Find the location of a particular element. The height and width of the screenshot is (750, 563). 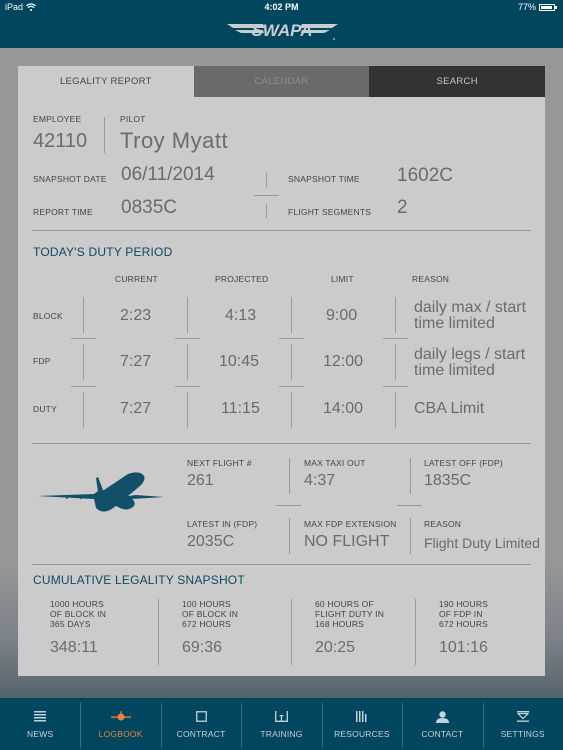

pilot-label: PILOT is located at coordinates (133, 119).